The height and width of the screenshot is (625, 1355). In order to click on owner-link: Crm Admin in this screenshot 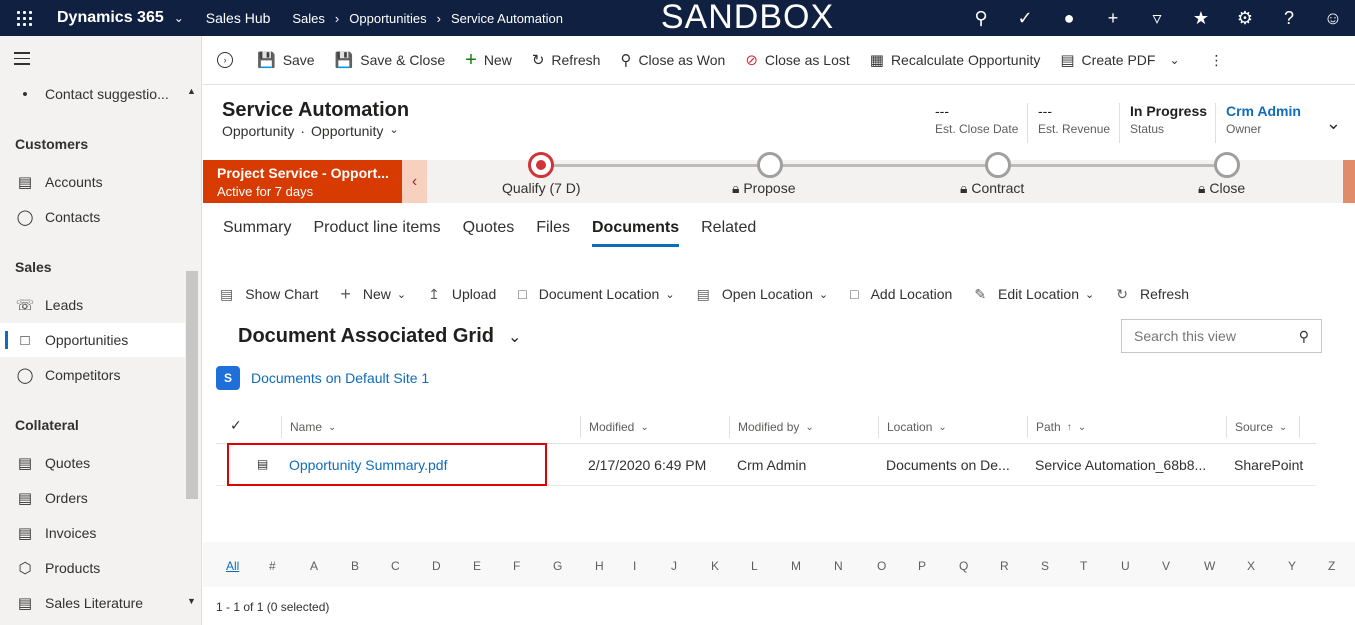, I will do `click(1263, 111)`.